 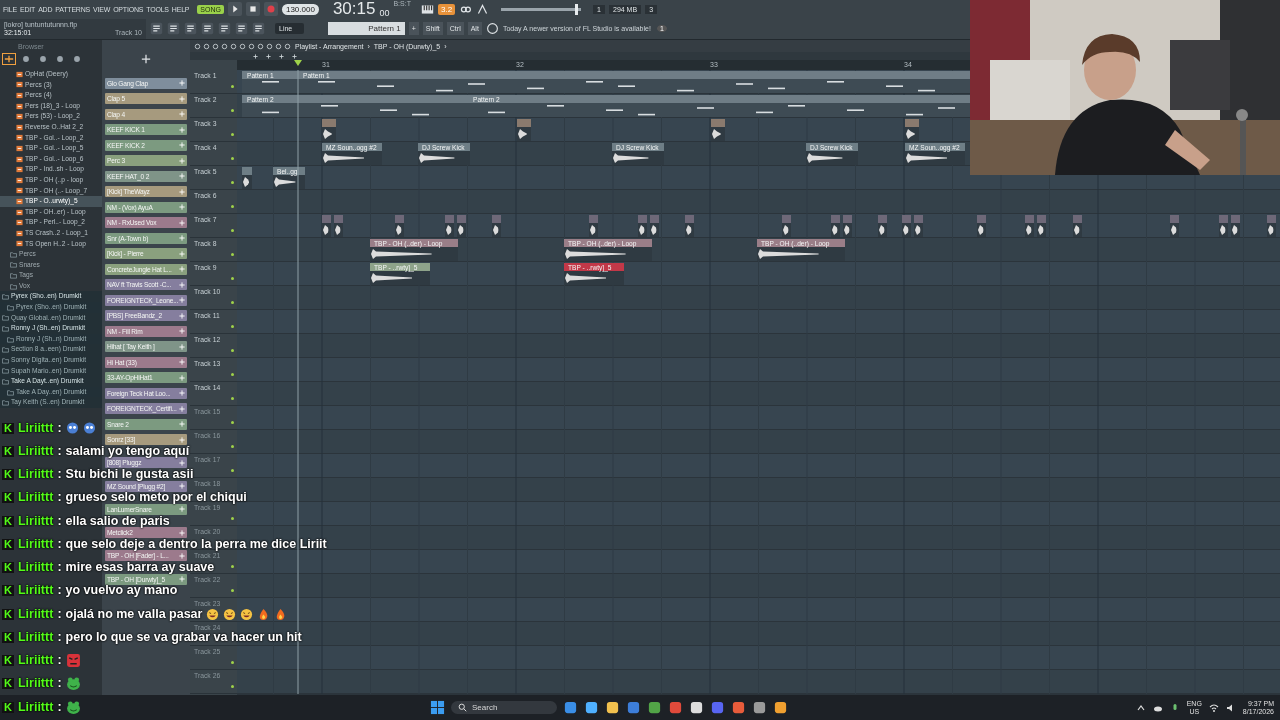 I want to click on pattern-selector: Pattern 1, so click(x=366, y=28).